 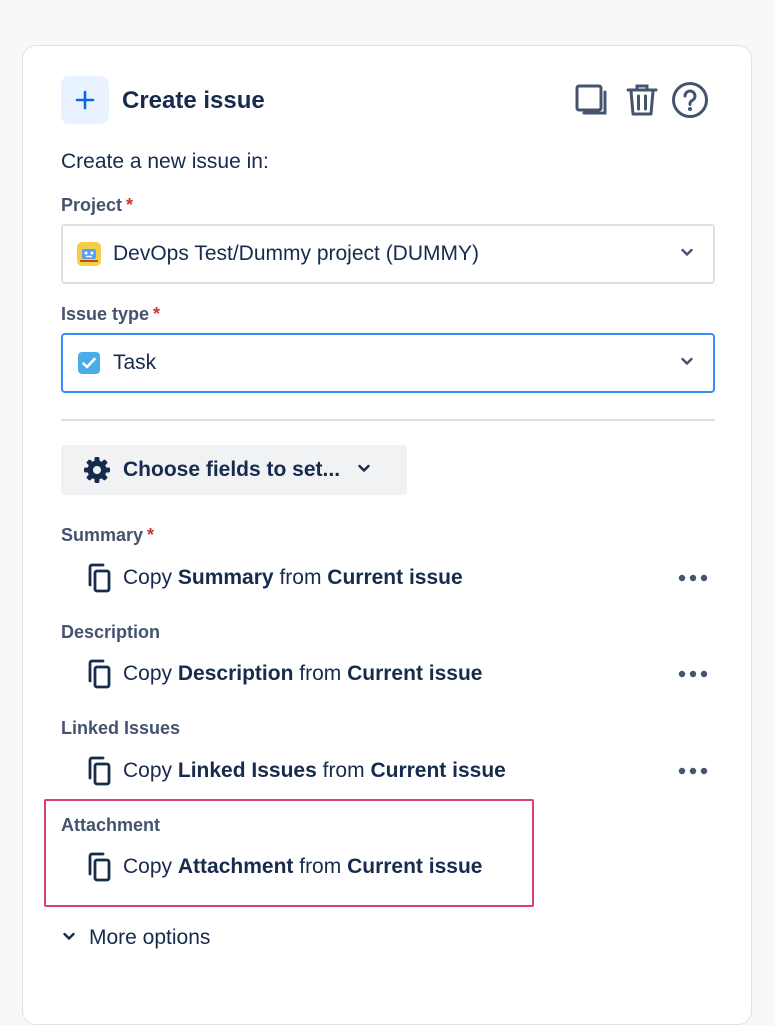 I want to click on field-name: Attachment, so click(x=235, y=866).